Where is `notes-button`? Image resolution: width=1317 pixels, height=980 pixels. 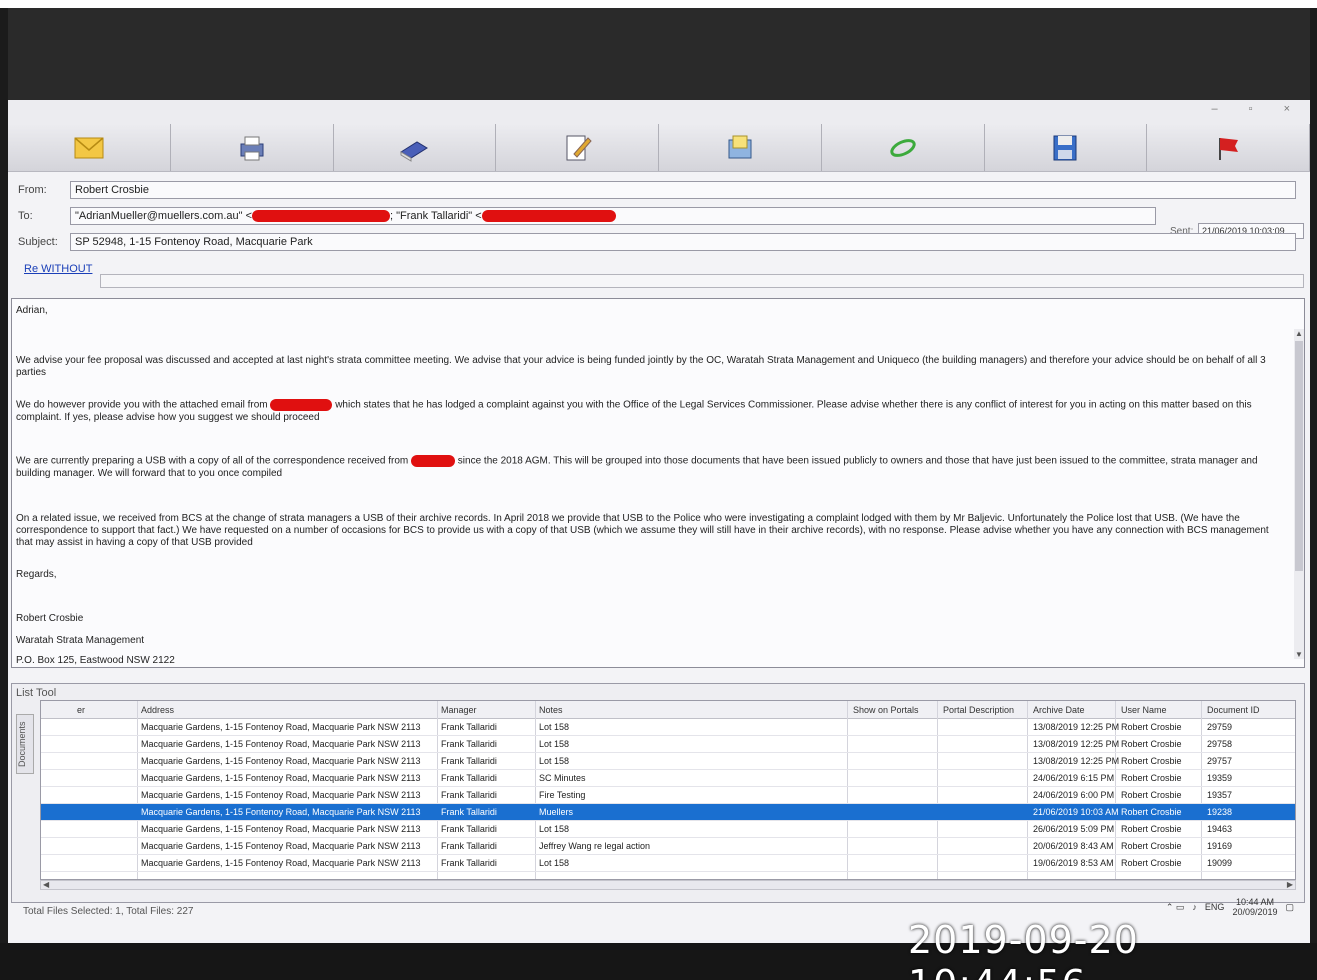
notes-button is located at coordinates (740, 147).